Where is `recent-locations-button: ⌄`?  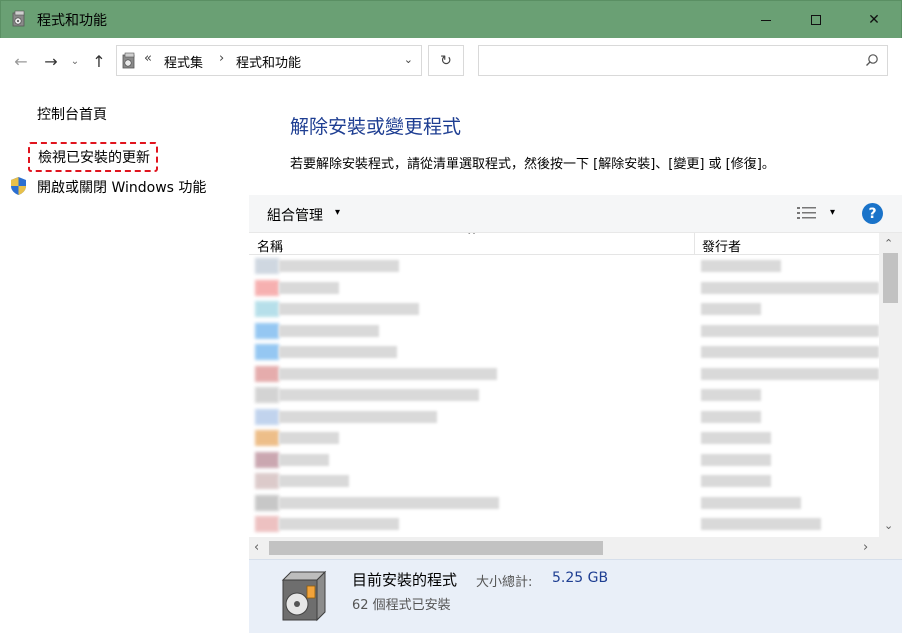 recent-locations-button: ⌄ is located at coordinates (75, 61).